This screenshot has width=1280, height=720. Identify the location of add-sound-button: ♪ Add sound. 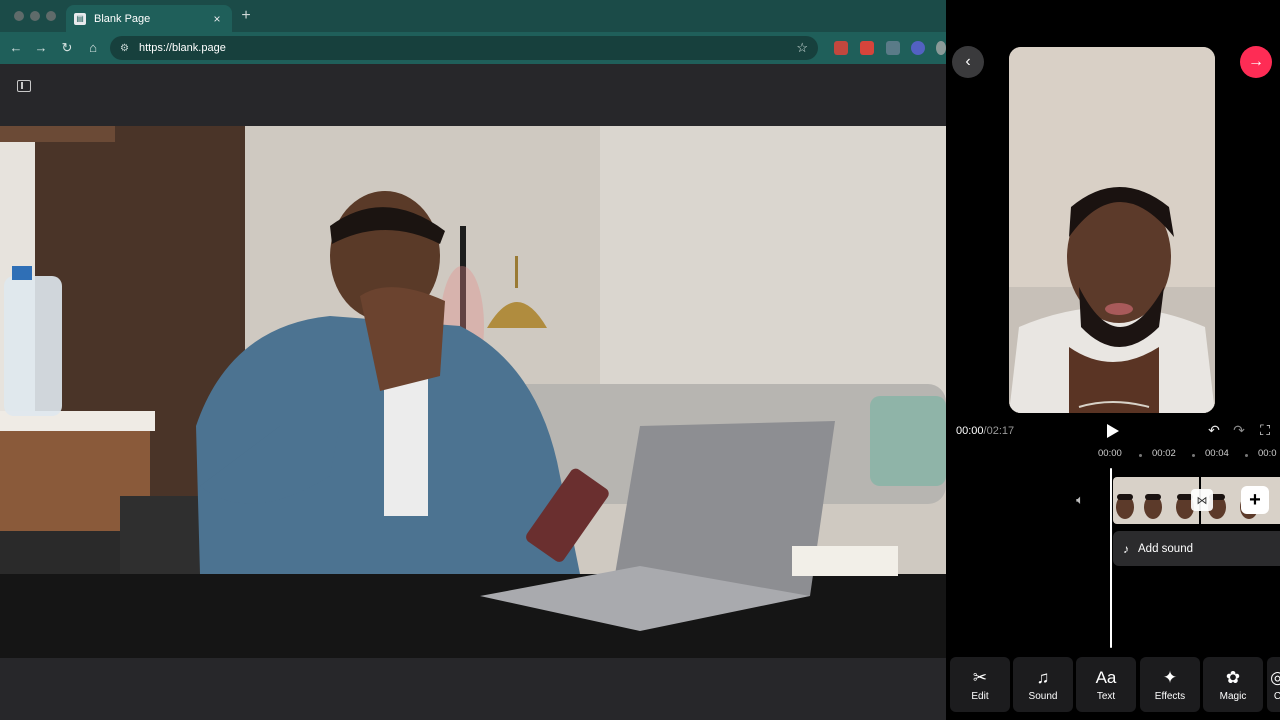
(1196, 548).